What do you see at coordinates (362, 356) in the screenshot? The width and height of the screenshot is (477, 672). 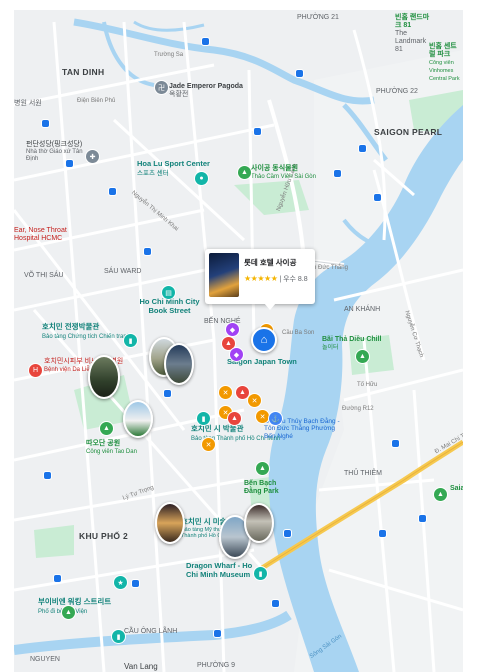 I see `playground-icon: ▲` at bounding box center [362, 356].